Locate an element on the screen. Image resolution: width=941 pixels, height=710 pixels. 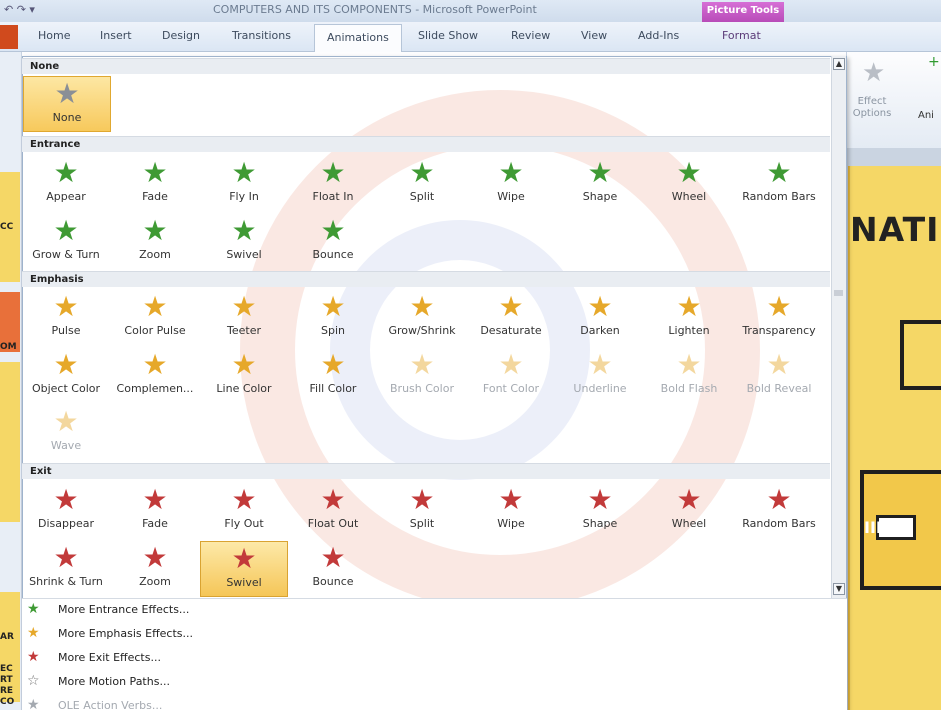
effect-entrance-fade: ★ Fade is located at coordinates (155, 184).